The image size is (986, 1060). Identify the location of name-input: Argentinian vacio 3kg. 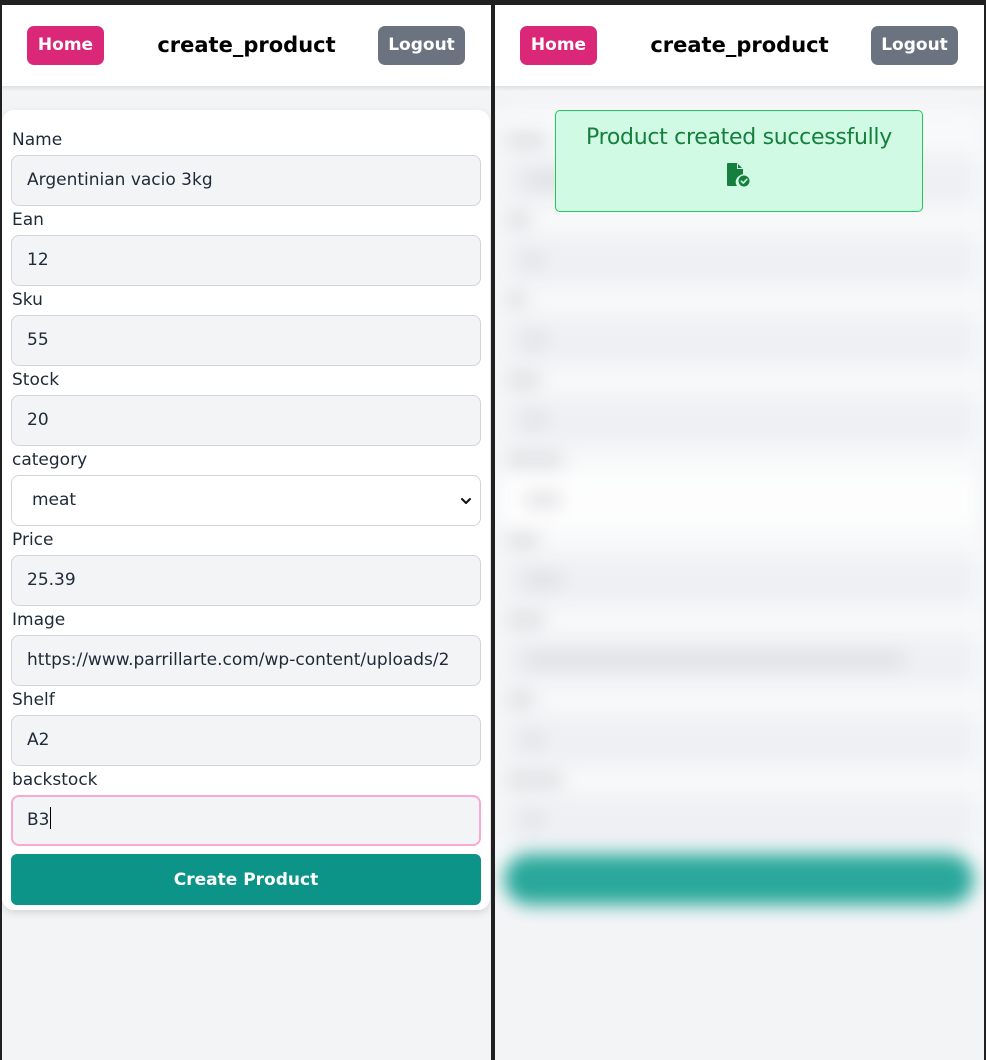
(246, 180).